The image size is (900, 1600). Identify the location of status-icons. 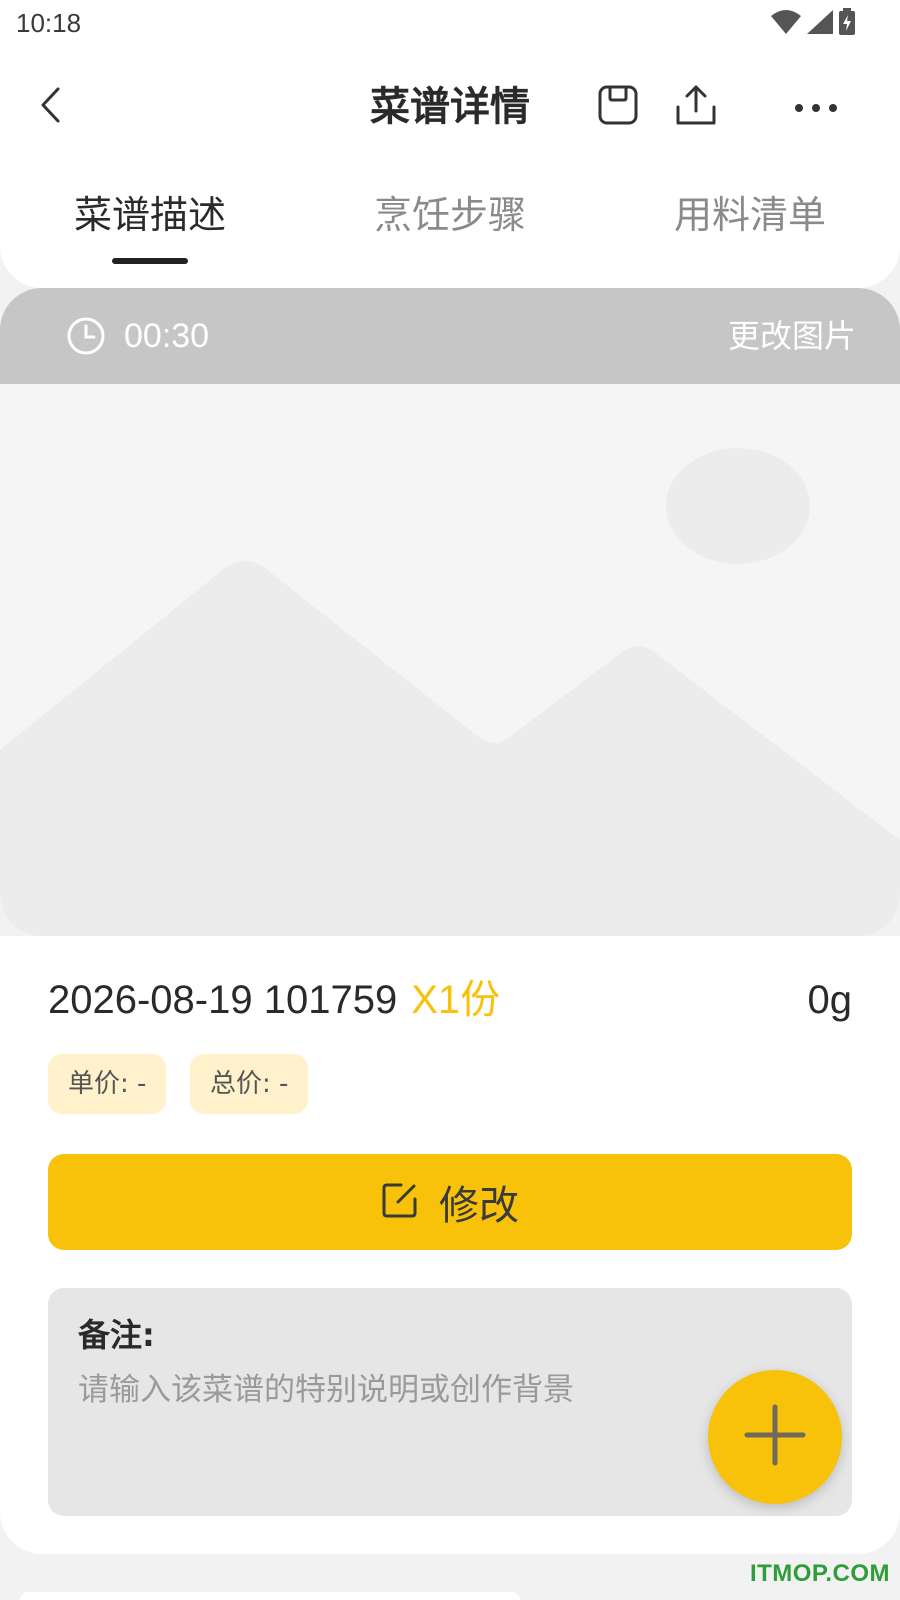
(813, 24).